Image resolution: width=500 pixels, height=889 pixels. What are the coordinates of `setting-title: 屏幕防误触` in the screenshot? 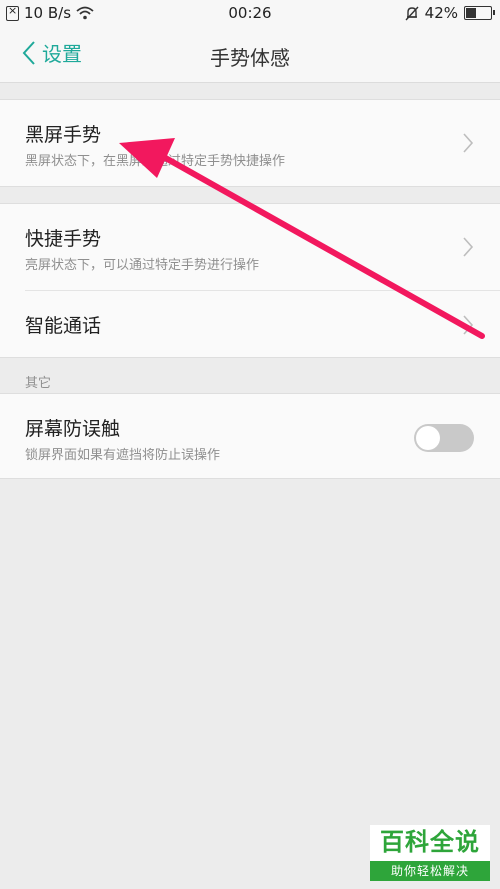 It's located at (73, 429).